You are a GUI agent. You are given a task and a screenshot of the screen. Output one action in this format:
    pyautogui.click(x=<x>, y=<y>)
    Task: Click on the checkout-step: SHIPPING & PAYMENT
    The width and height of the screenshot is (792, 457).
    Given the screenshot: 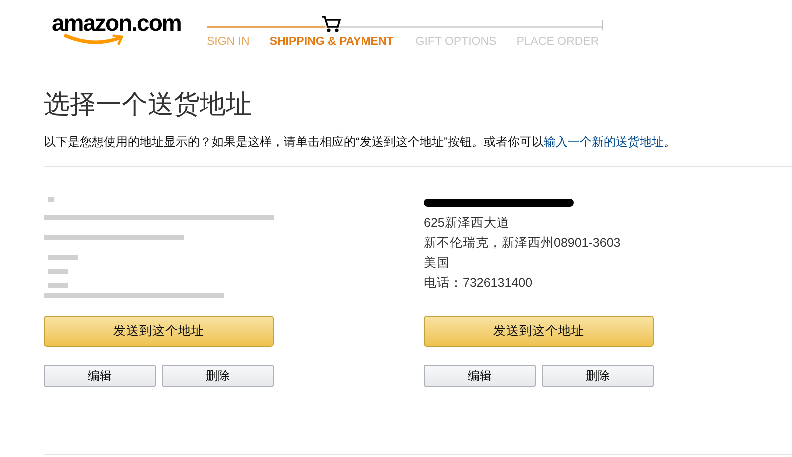 What is the action you would take?
    pyautogui.click(x=332, y=43)
    